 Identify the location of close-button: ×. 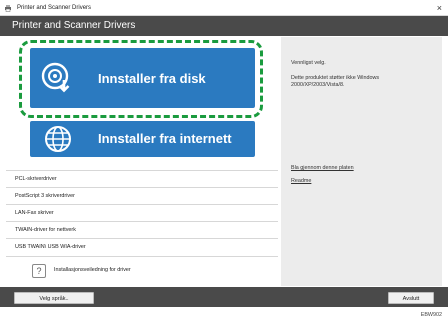
(439, 8).